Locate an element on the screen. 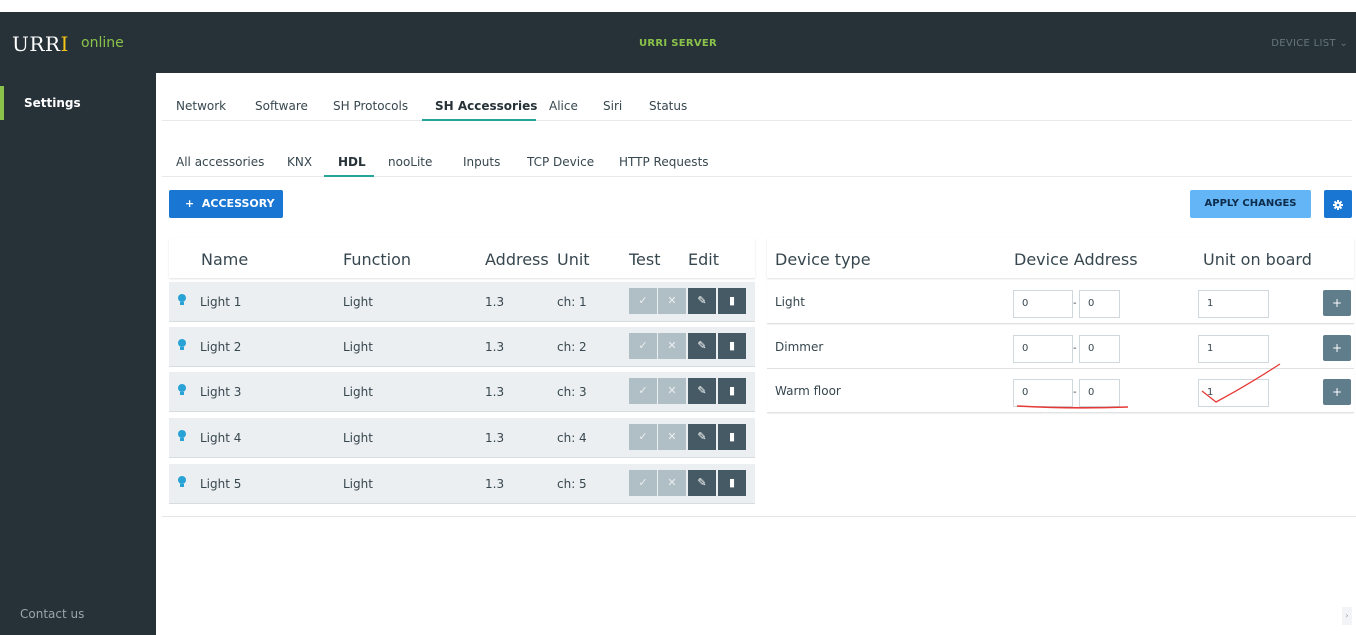  table-row: Light 3 Light 1.3 ch: 3 ✓ ✕ ✎ ▮ is located at coordinates (462, 392).